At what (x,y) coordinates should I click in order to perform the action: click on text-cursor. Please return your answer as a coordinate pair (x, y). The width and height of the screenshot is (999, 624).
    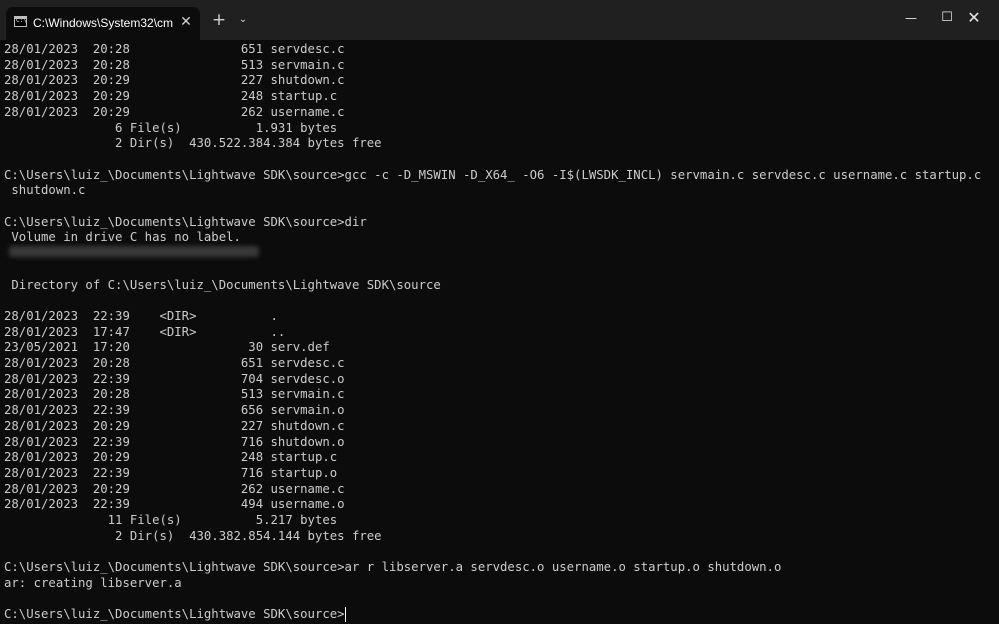
    Looking at the image, I should click on (345, 614).